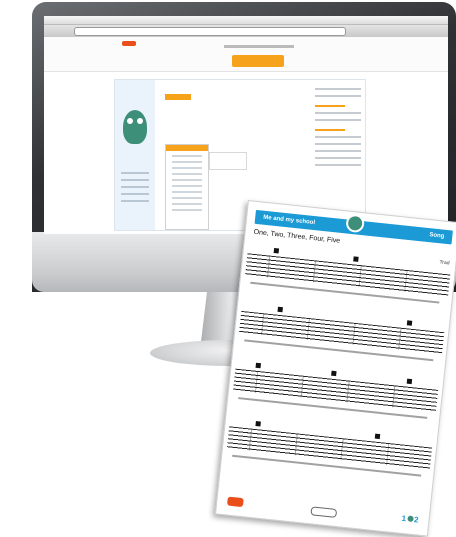  What do you see at coordinates (437, 236) in the screenshot?
I see `sheet-type: Song` at bounding box center [437, 236].